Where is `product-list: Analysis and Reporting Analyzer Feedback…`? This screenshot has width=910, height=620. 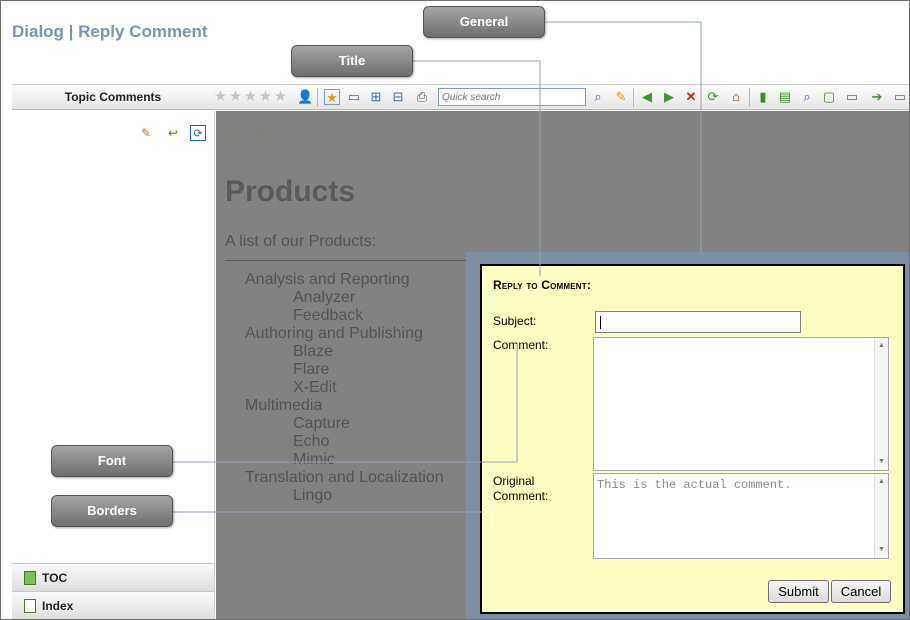
product-list: Analysis and Reporting Analyzer Feedback… is located at coordinates (344, 388).